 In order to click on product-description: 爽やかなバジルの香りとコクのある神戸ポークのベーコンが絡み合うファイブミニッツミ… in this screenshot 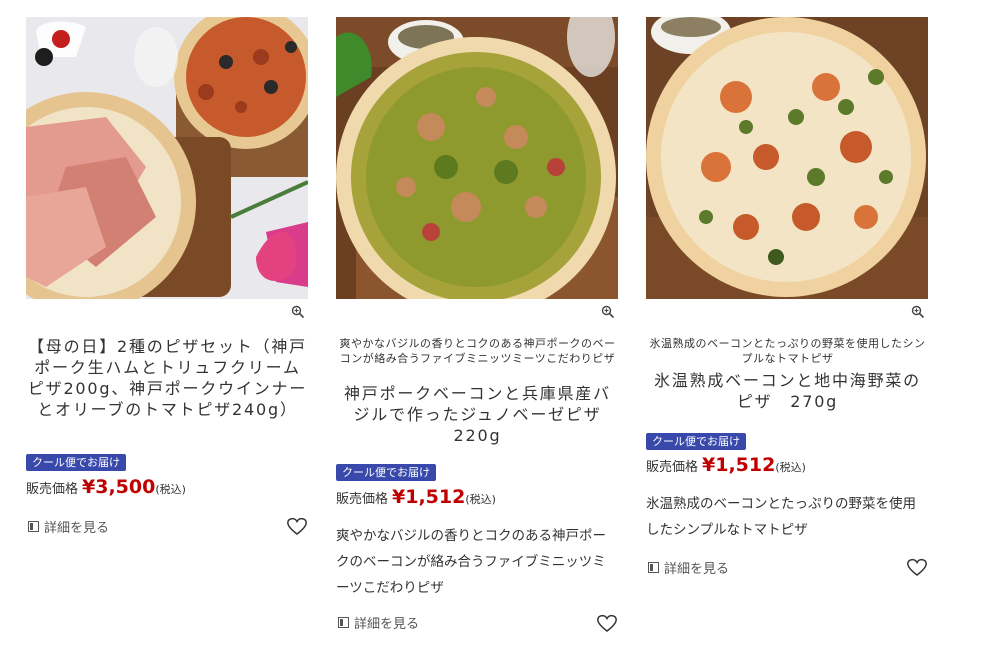, I will do `click(471, 562)`.